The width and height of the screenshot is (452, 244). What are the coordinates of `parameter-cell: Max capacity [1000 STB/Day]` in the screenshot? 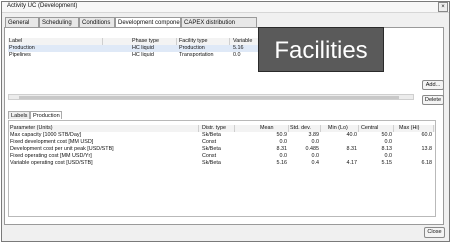 It's located at (46, 135).